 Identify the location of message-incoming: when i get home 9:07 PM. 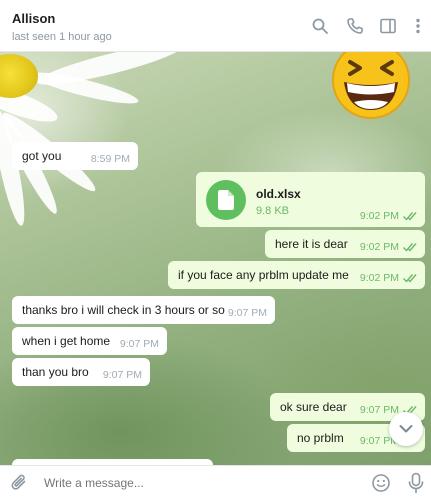
(89, 341).